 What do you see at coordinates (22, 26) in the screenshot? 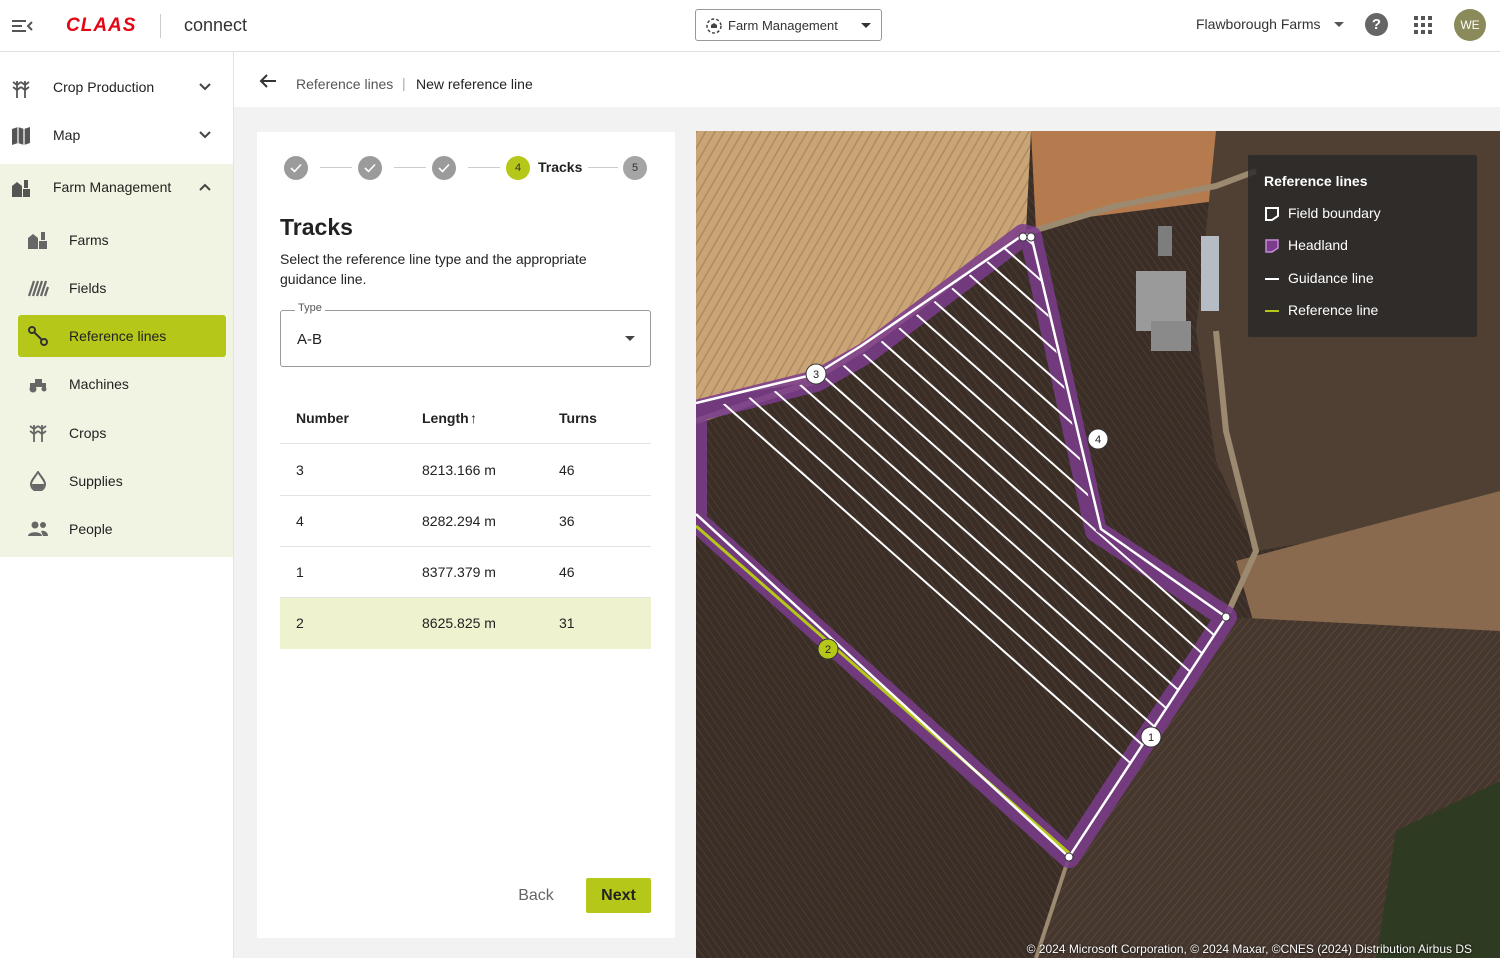
I see `menu-icon` at bounding box center [22, 26].